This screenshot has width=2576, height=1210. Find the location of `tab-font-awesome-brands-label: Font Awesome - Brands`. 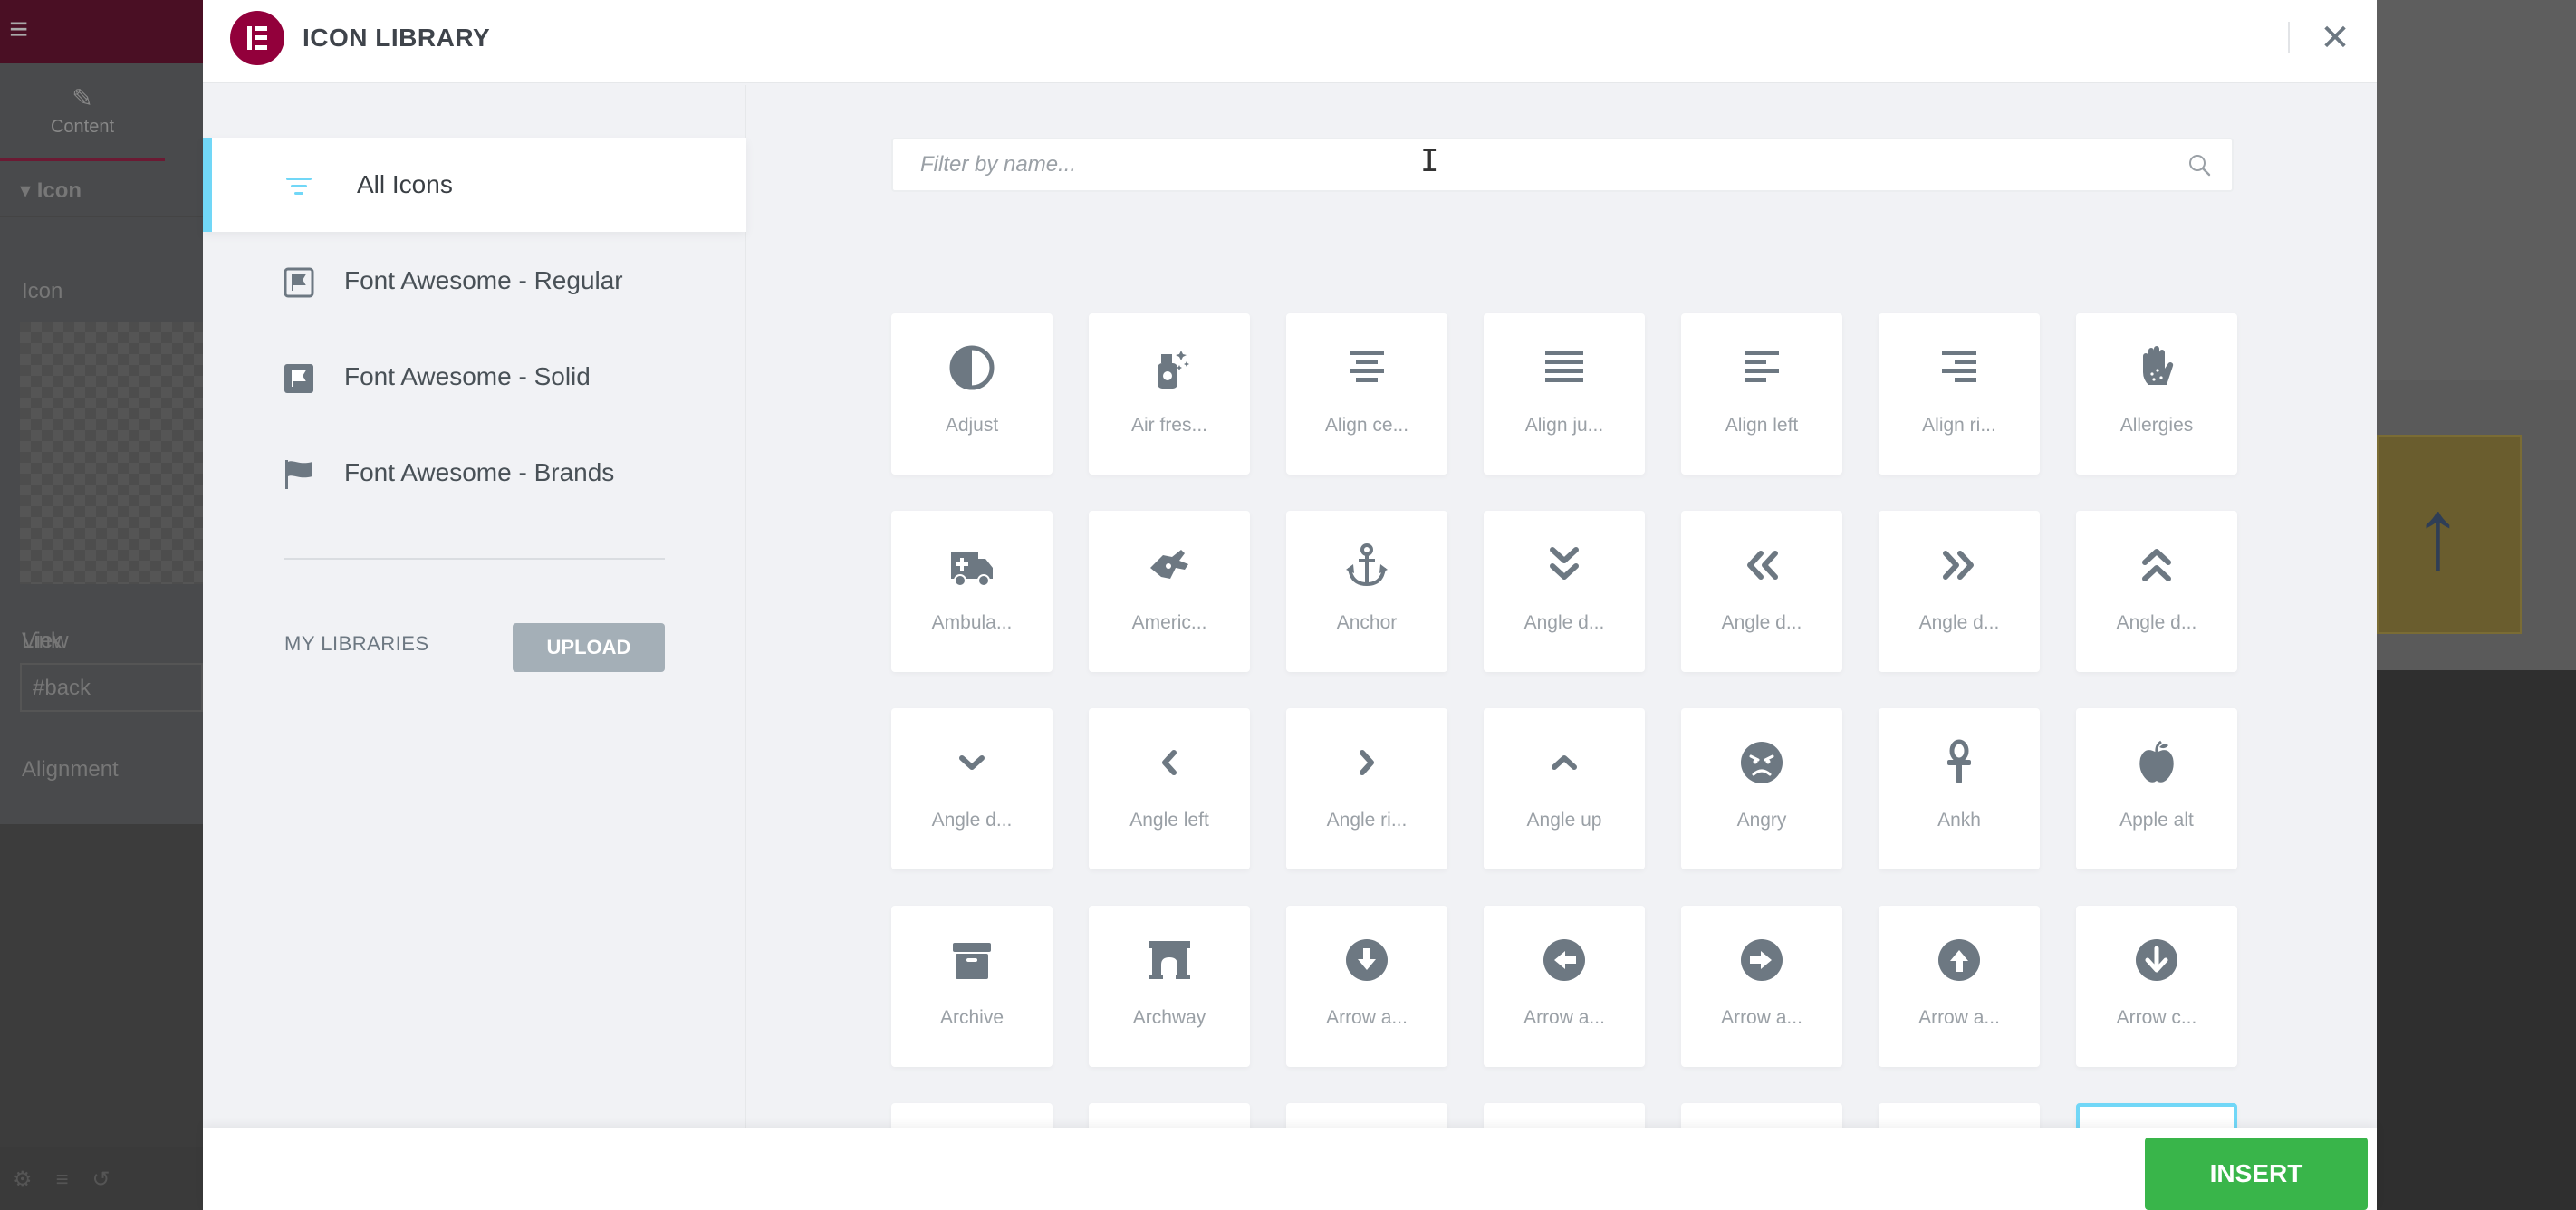

tab-font-awesome-brands-label: Font Awesome - Brands is located at coordinates (479, 472).